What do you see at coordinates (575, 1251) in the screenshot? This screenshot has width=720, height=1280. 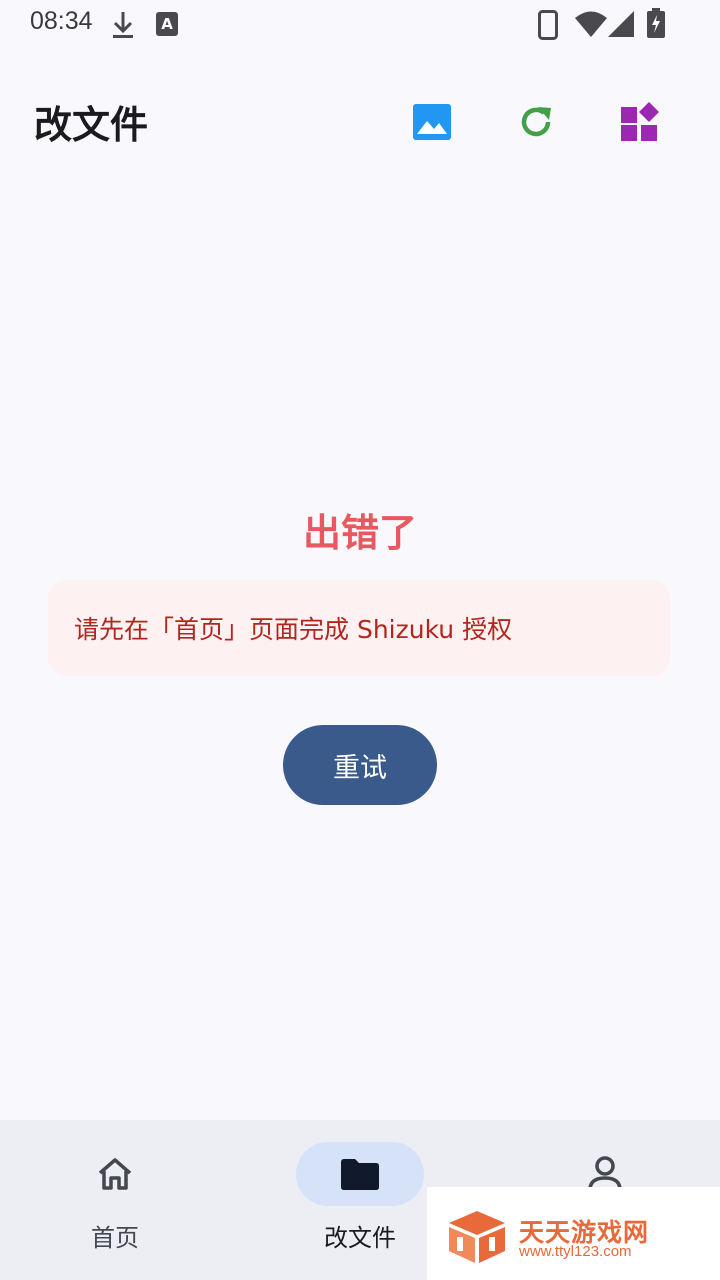 I see `watermark-url: www.ttyl123.com` at bounding box center [575, 1251].